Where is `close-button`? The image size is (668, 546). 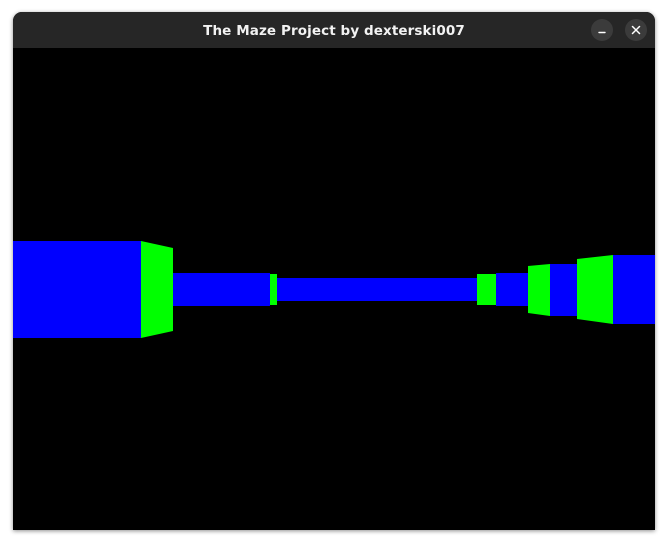
close-button is located at coordinates (636, 30).